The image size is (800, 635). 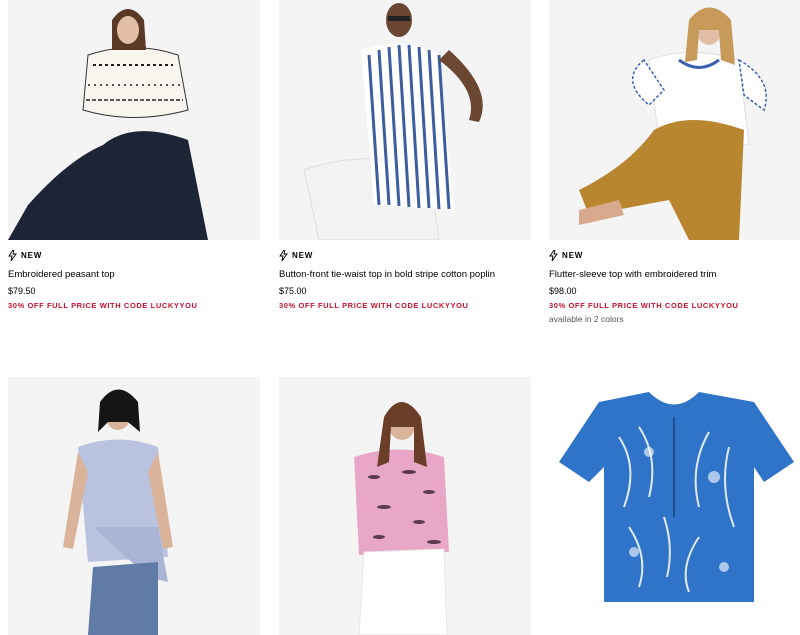 I want to click on product-image-leopard-print-top, so click(x=405, y=506).